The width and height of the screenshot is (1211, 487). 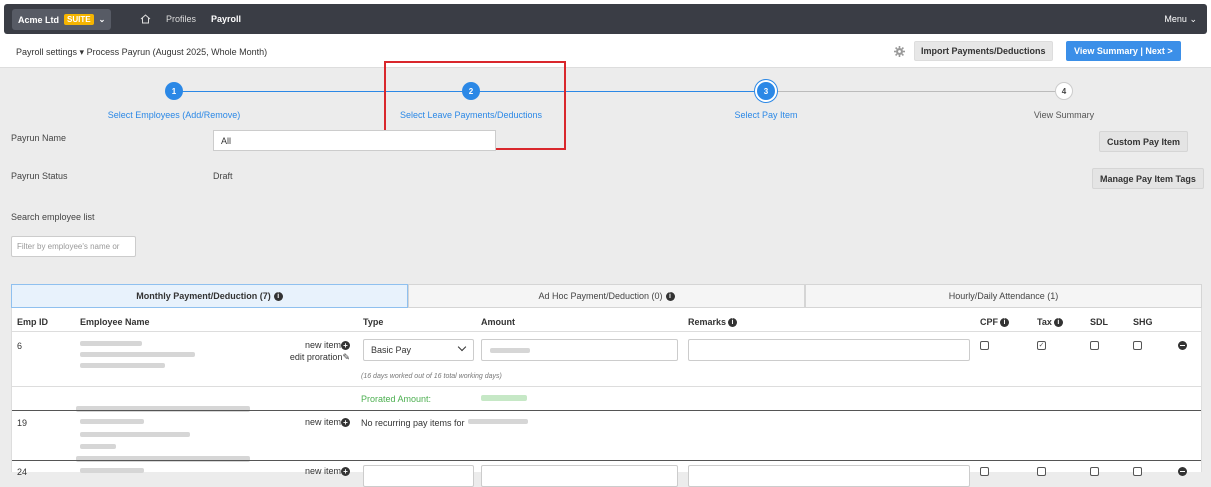 I want to click on manage-pay-item-tags-button: Manage Pay Item Tags, so click(x=1148, y=178).